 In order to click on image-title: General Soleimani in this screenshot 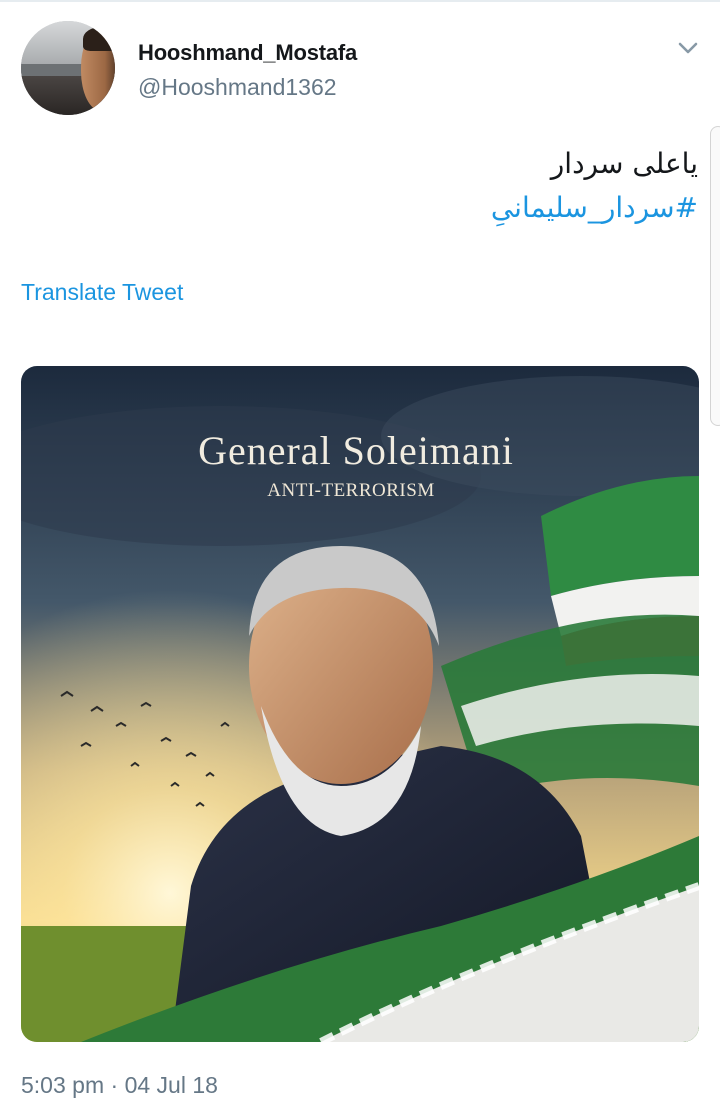, I will do `click(356, 450)`.